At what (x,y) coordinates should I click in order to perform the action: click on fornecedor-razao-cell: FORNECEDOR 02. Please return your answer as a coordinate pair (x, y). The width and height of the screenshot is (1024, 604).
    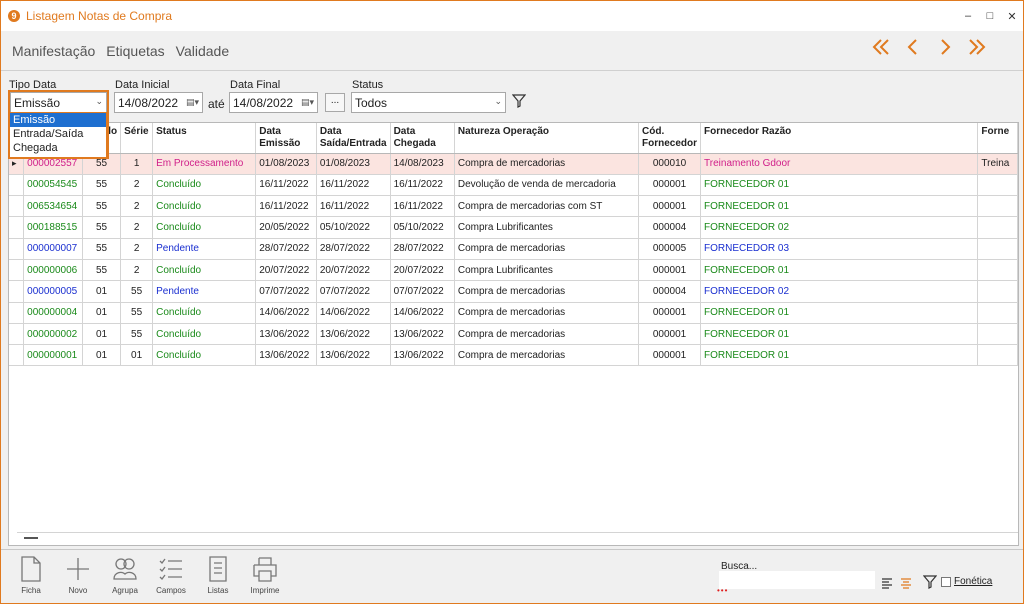
    Looking at the image, I should click on (839, 227).